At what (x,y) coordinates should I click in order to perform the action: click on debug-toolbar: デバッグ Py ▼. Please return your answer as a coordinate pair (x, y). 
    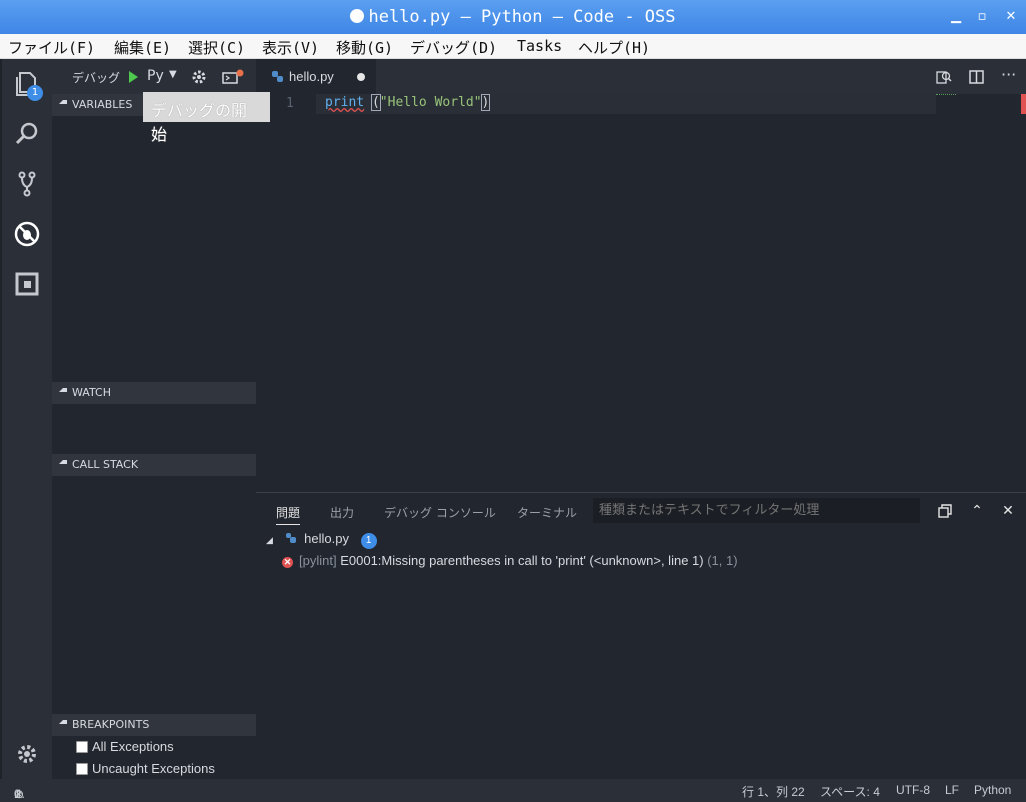
    Looking at the image, I should click on (154, 76).